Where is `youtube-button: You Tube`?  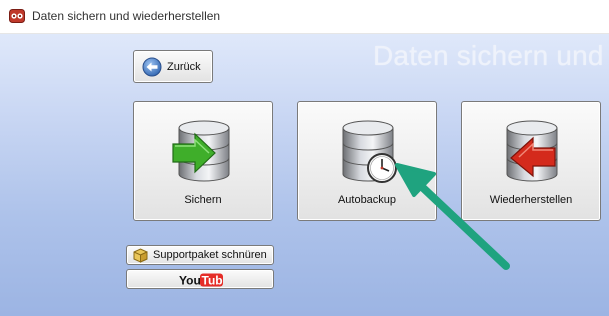 youtube-button: You Tube is located at coordinates (200, 279).